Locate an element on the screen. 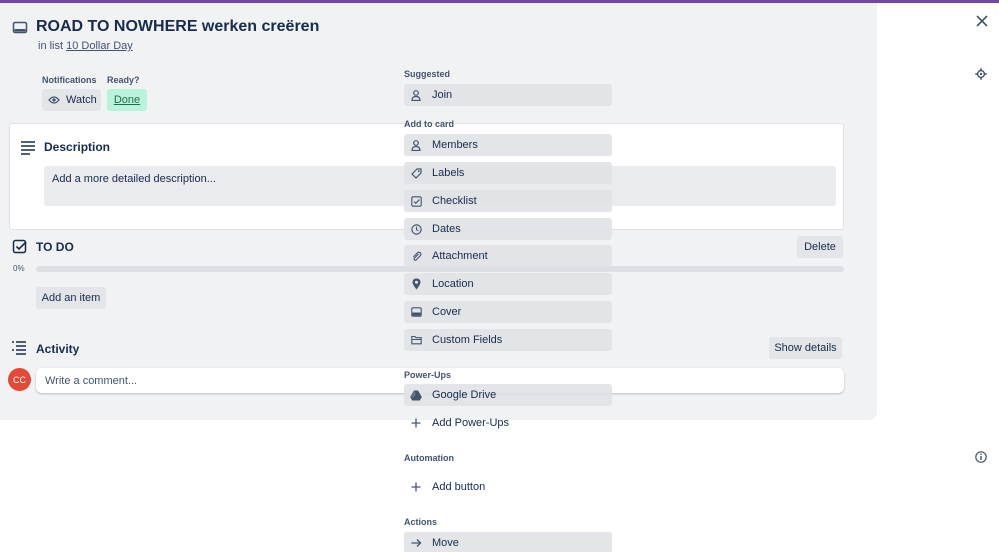 The width and height of the screenshot is (999, 552). watch-label: Watch is located at coordinates (81, 100).